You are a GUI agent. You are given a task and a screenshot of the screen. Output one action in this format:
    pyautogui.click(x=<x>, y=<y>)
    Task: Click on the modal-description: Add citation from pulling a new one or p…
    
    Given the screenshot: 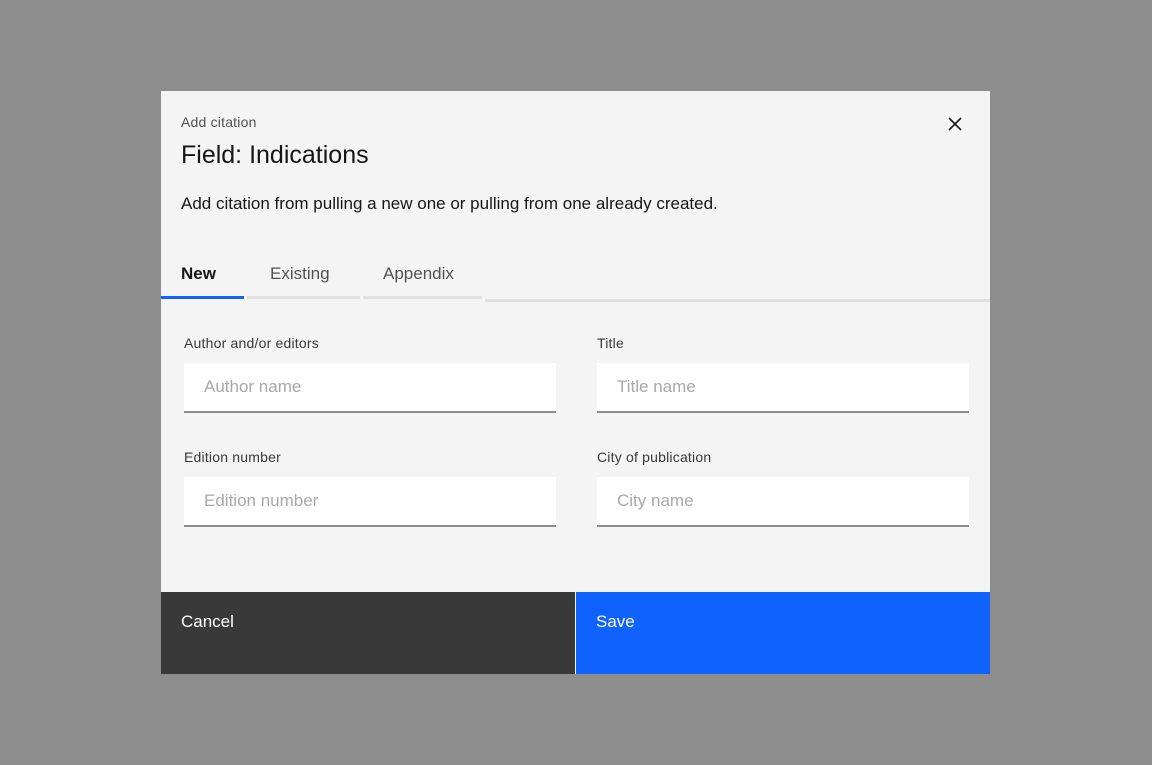 What is the action you would take?
    pyautogui.click(x=449, y=203)
    